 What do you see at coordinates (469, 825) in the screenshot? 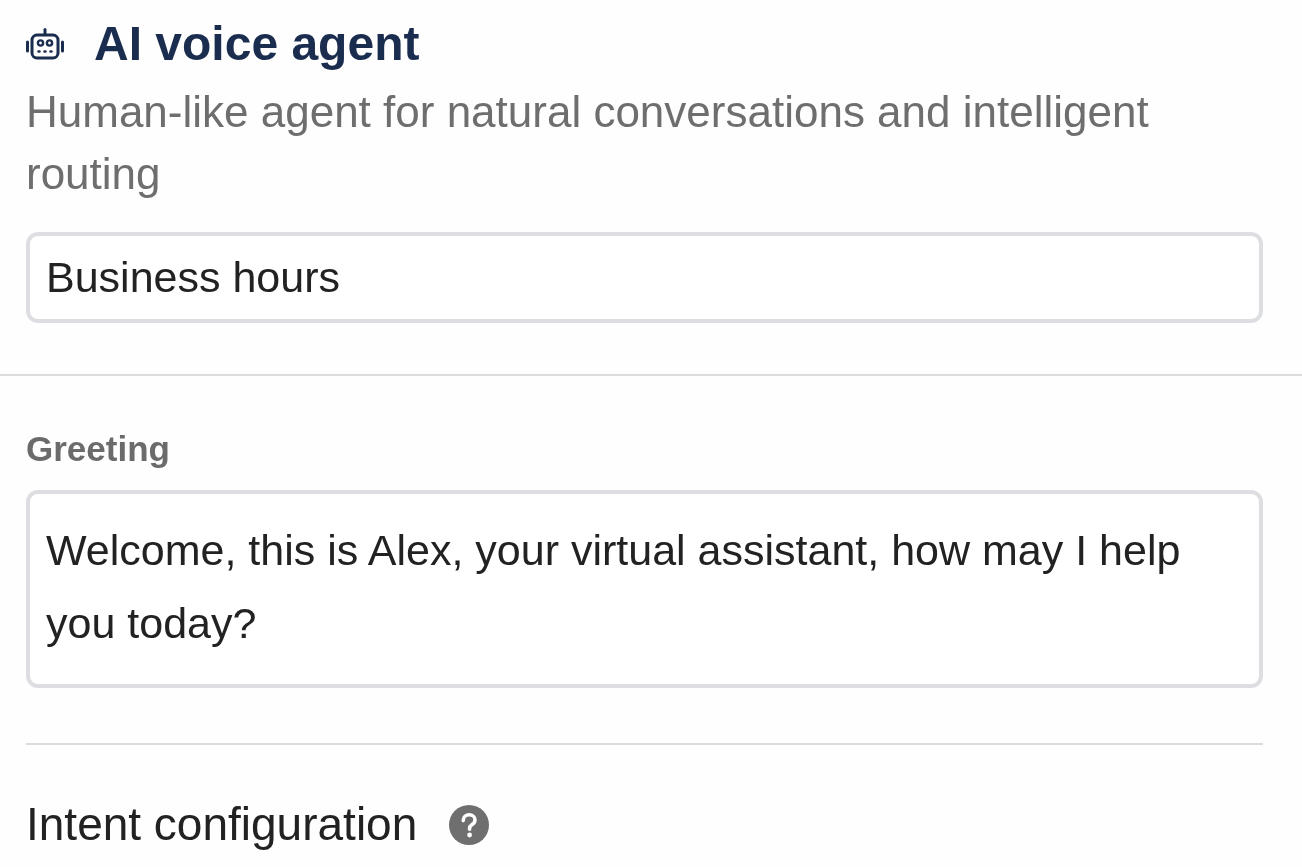
I see `help-icon` at bounding box center [469, 825].